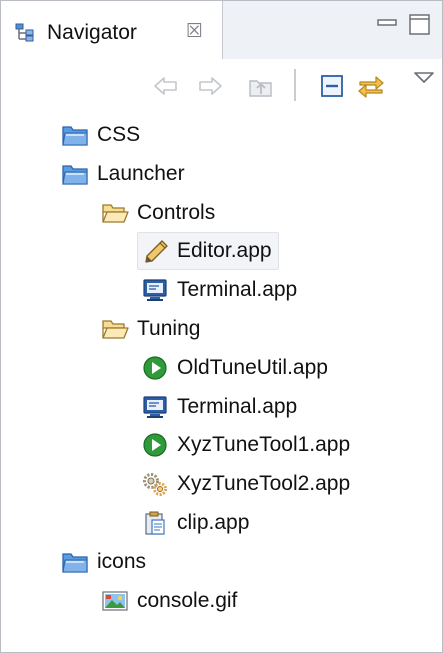 This screenshot has height=653, width=443. Describe the element at coordinates (252, 367) in the screenshot. I see `tree-item-label: OldTuneUtil.app` at that location.